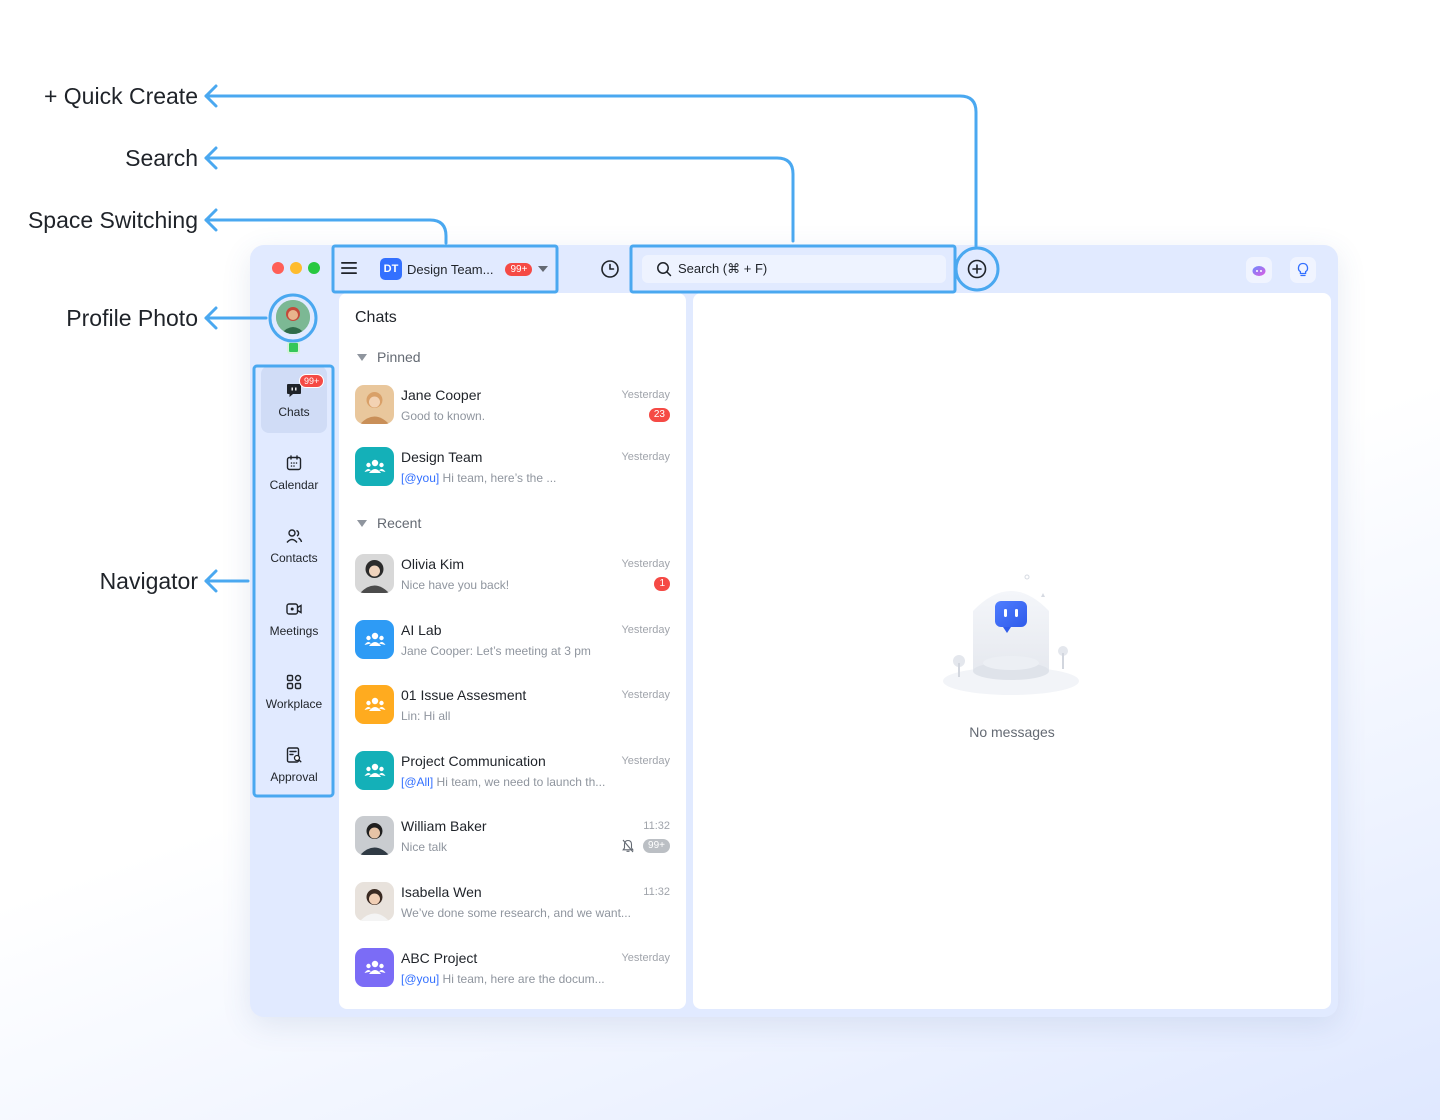 The image size is (1440, 1120). What do you see at coordinates (294, 776) in the screenshot?
I see `nav-label: Approval` at bounding box center [294, 776].